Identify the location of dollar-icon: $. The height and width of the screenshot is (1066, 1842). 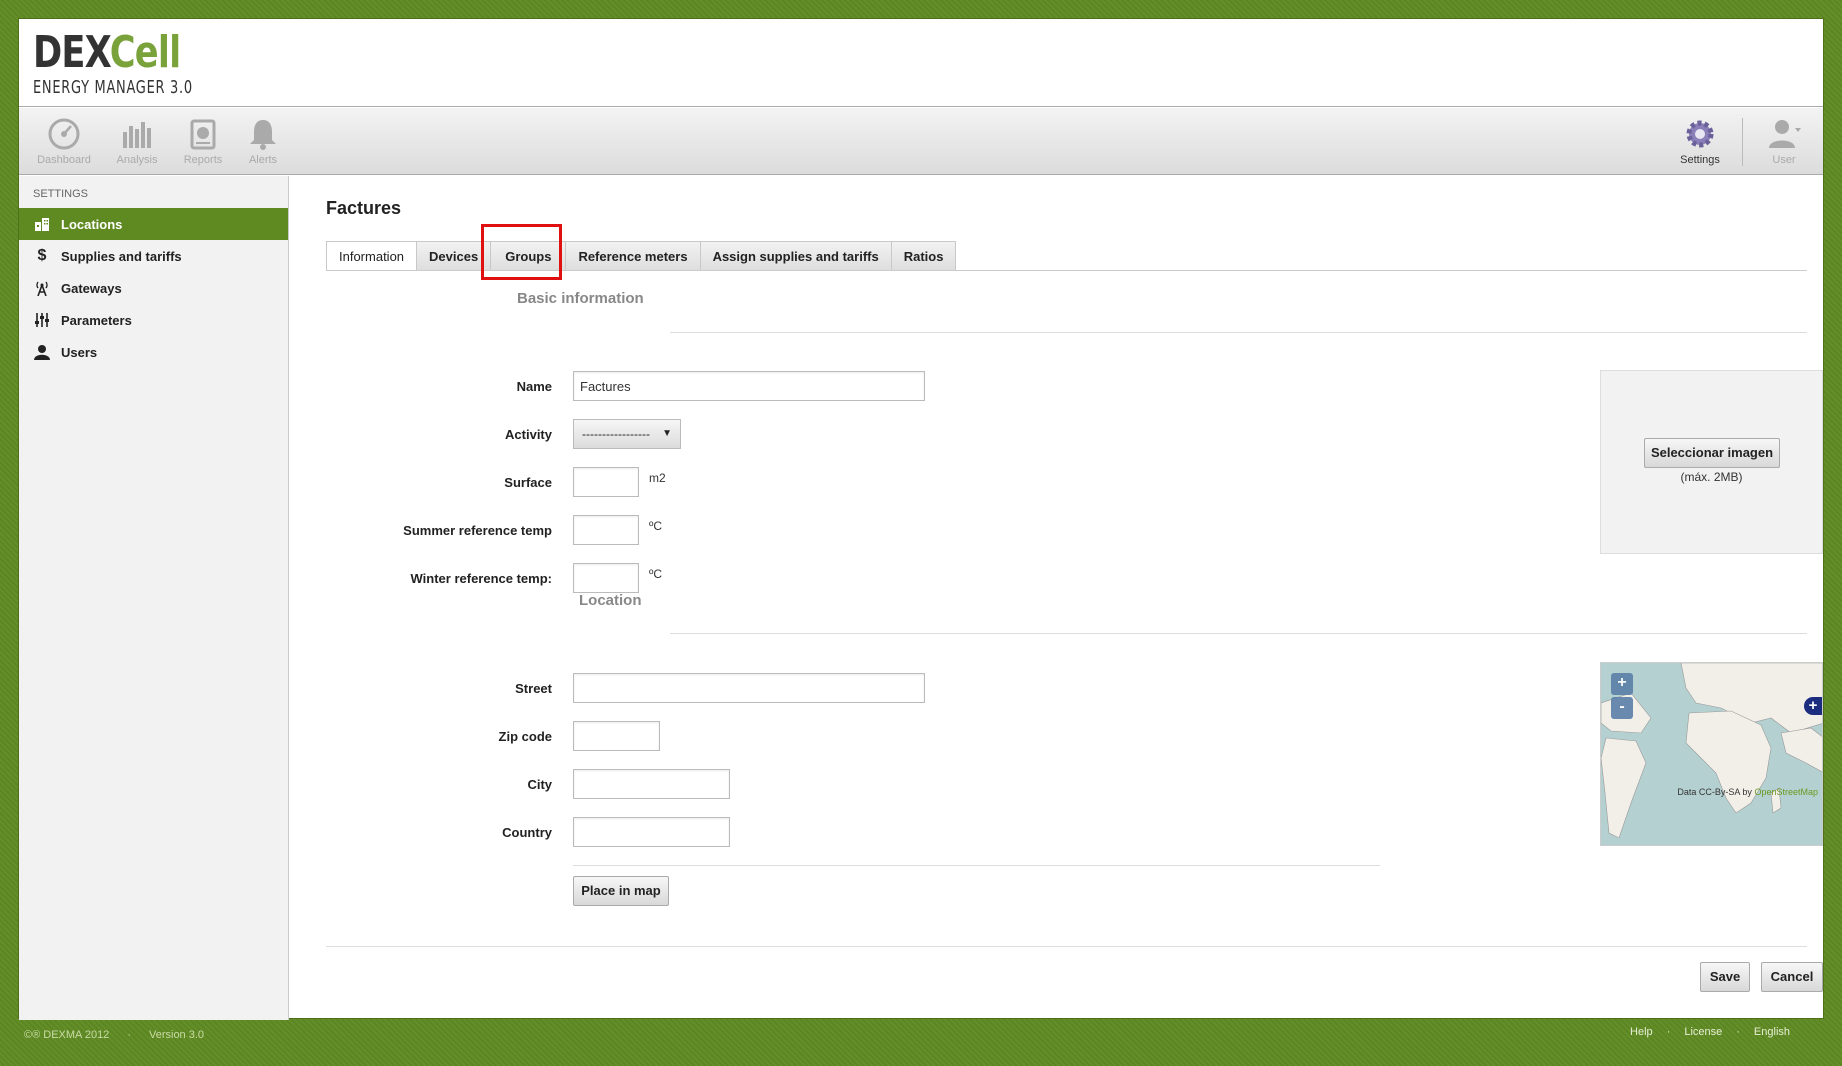
(42, 255).